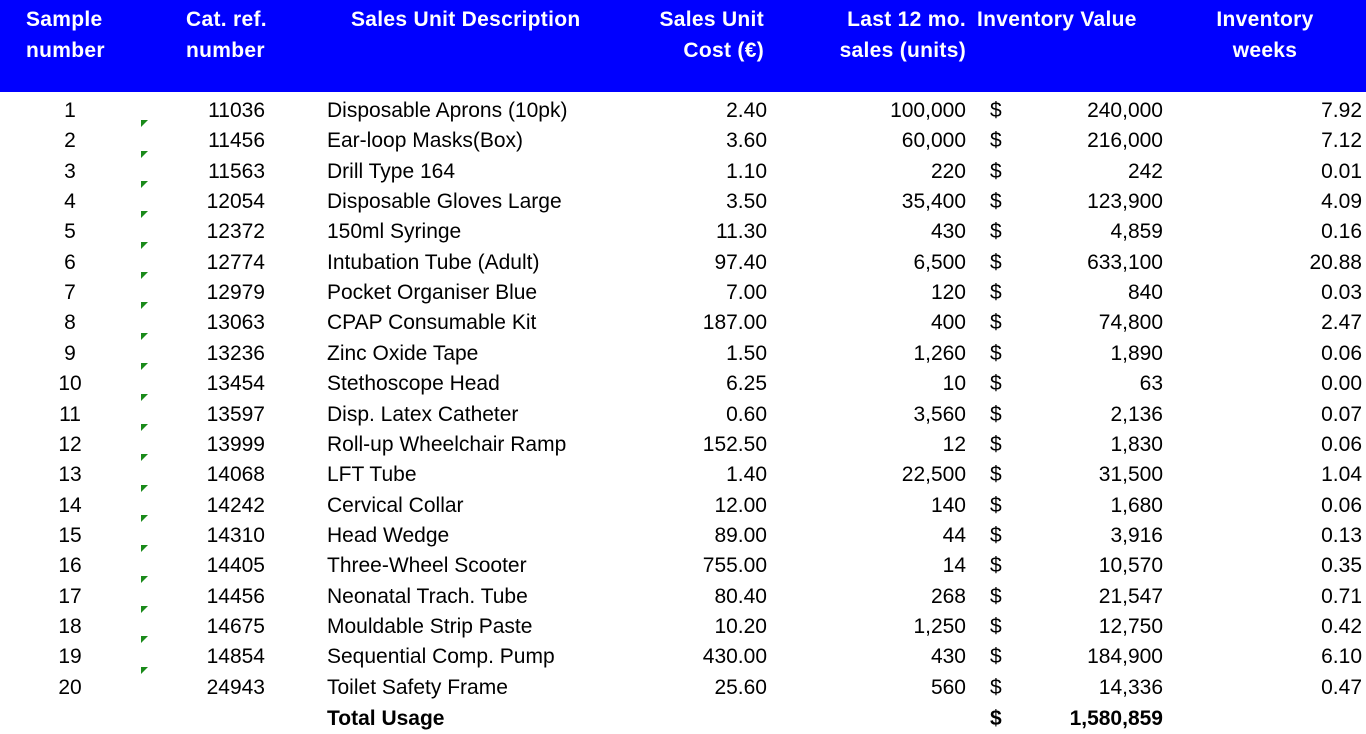 The image size is (1366, 734). Describe the element at coordinates (1086, 566) in the screenshot. I see `cell-inventory-value: 10,570` at that location.